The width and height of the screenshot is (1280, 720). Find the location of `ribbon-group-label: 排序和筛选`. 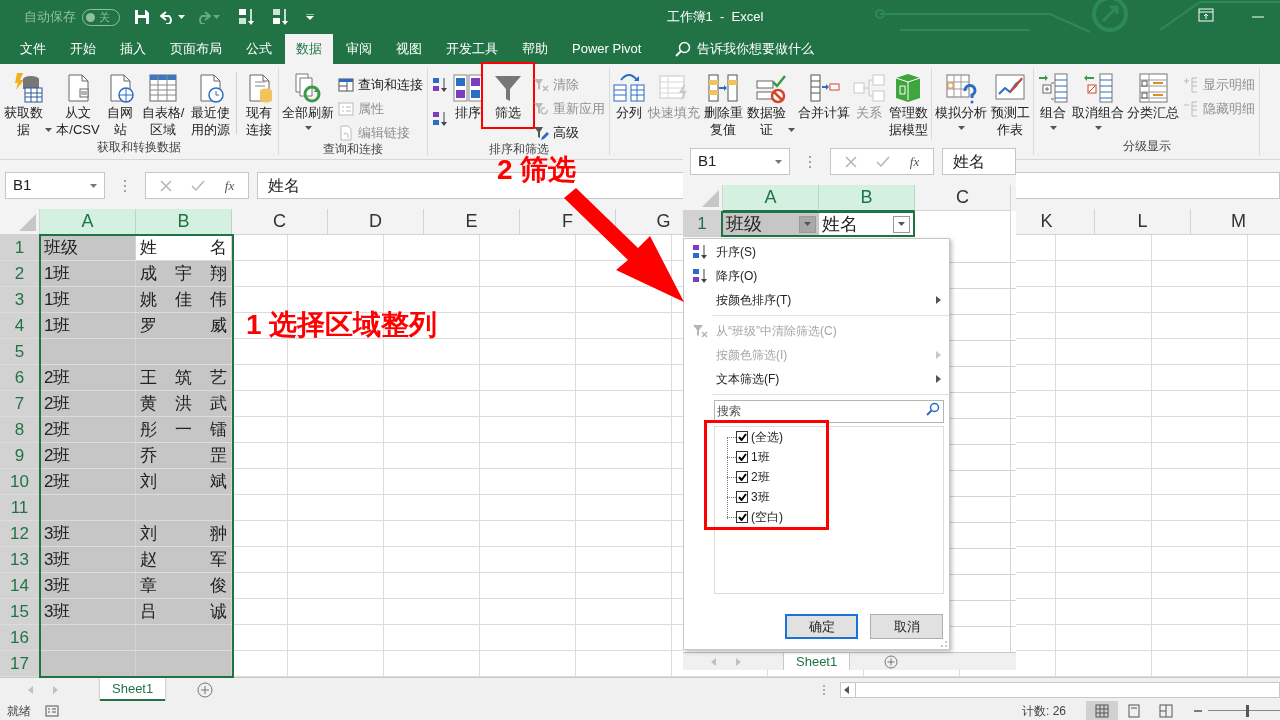

ribbon-group-label: 排序和筛选 is located at coordinates (518, 148).